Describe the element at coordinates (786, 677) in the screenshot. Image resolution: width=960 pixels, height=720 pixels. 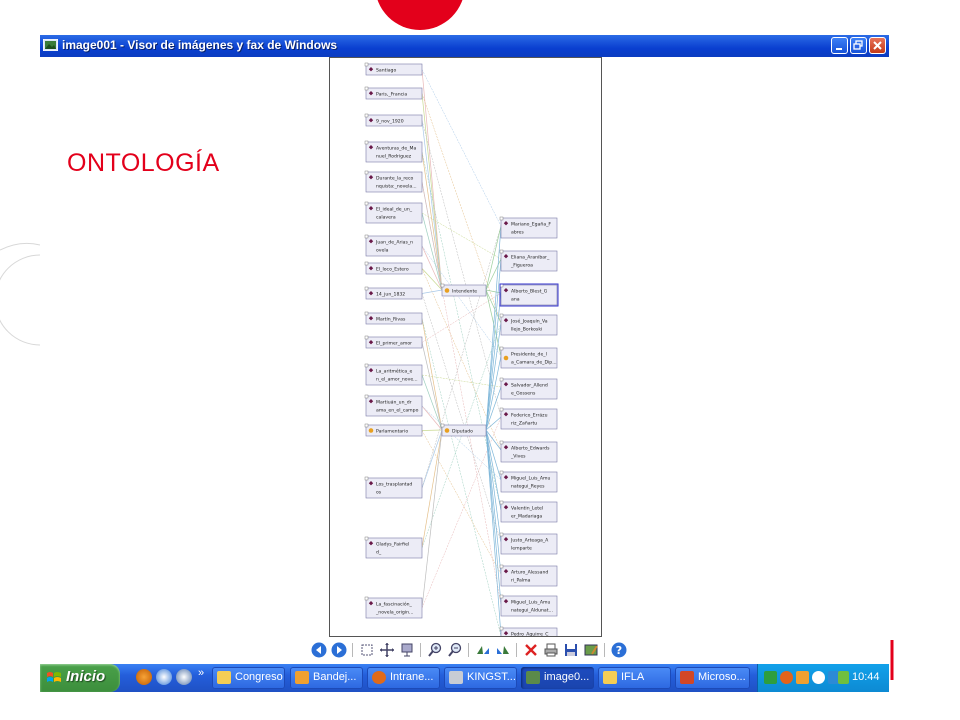
I see `antivirus-tray-icon` at that location.